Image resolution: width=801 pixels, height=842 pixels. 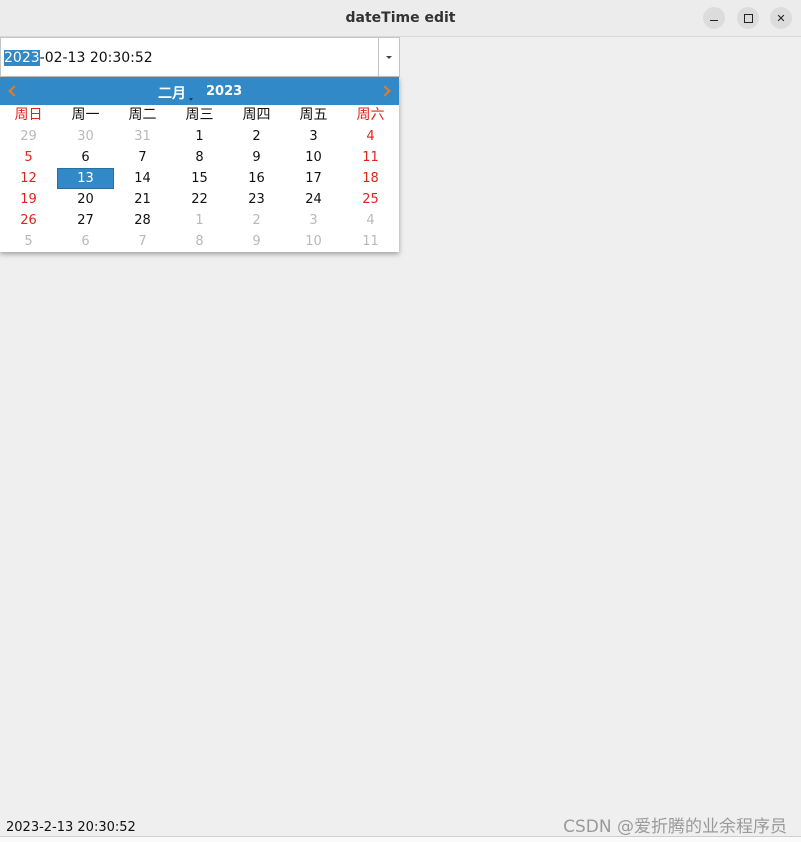 What do you see at coordinates (28, 178) in the screenshot?
I see `calendar-day: 12` at bounding box center [28, 178].